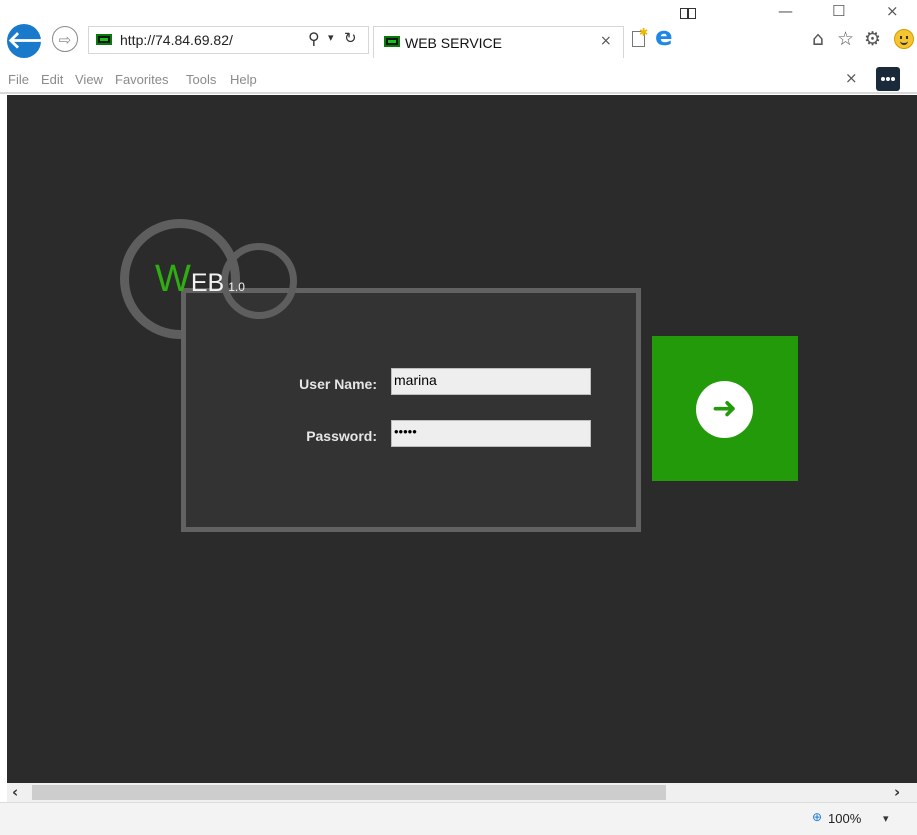 The height and width of the screenshot is (835, 917). What do you see at coordinates (236, 287) in the screenshot?
I see `logo-version: 1.0` at bounding box center [236, 287].